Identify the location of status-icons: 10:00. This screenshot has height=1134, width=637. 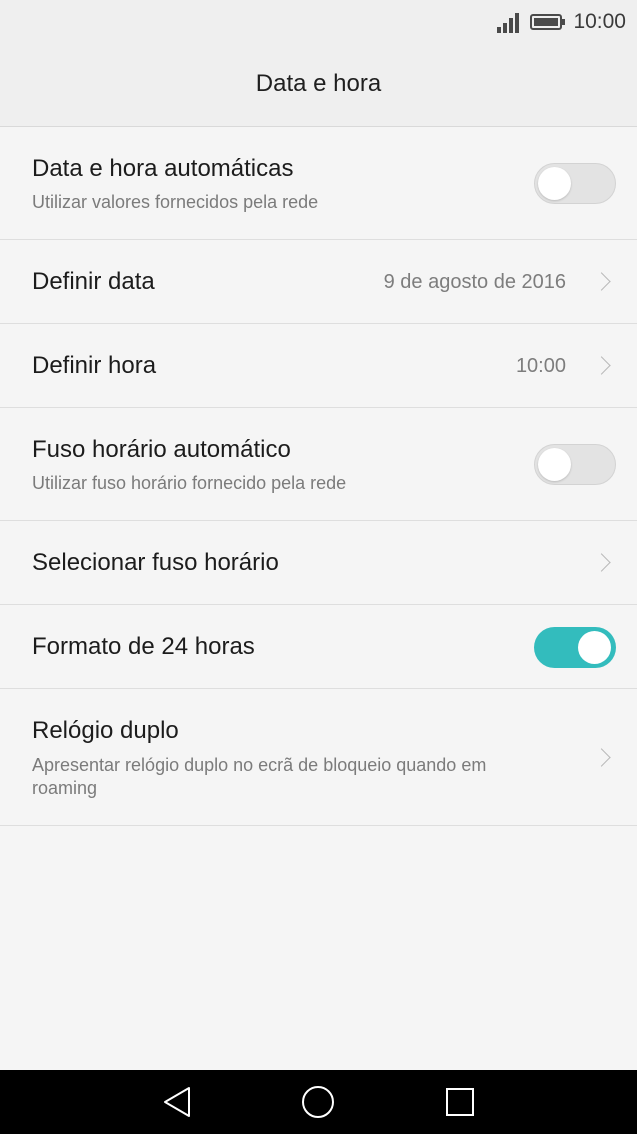
(560, 22).